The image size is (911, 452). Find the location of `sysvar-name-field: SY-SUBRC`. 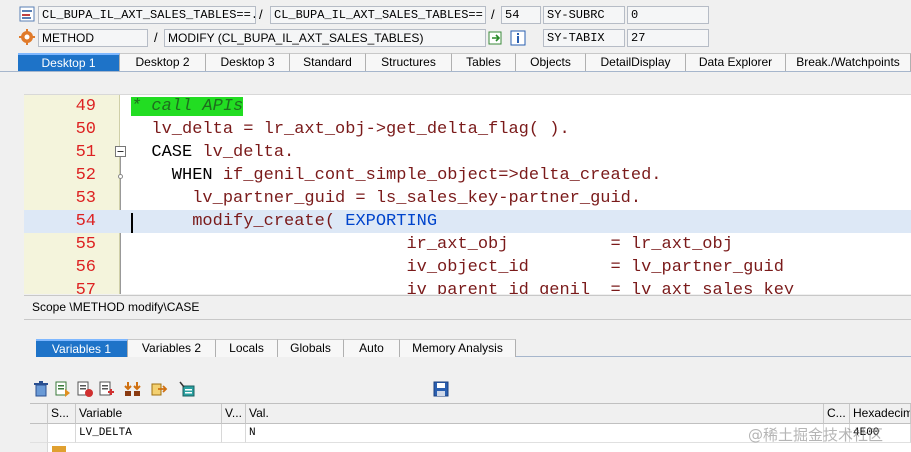

sysvar-name-field: SY-SUBRC is located at coordinates (584, 15).